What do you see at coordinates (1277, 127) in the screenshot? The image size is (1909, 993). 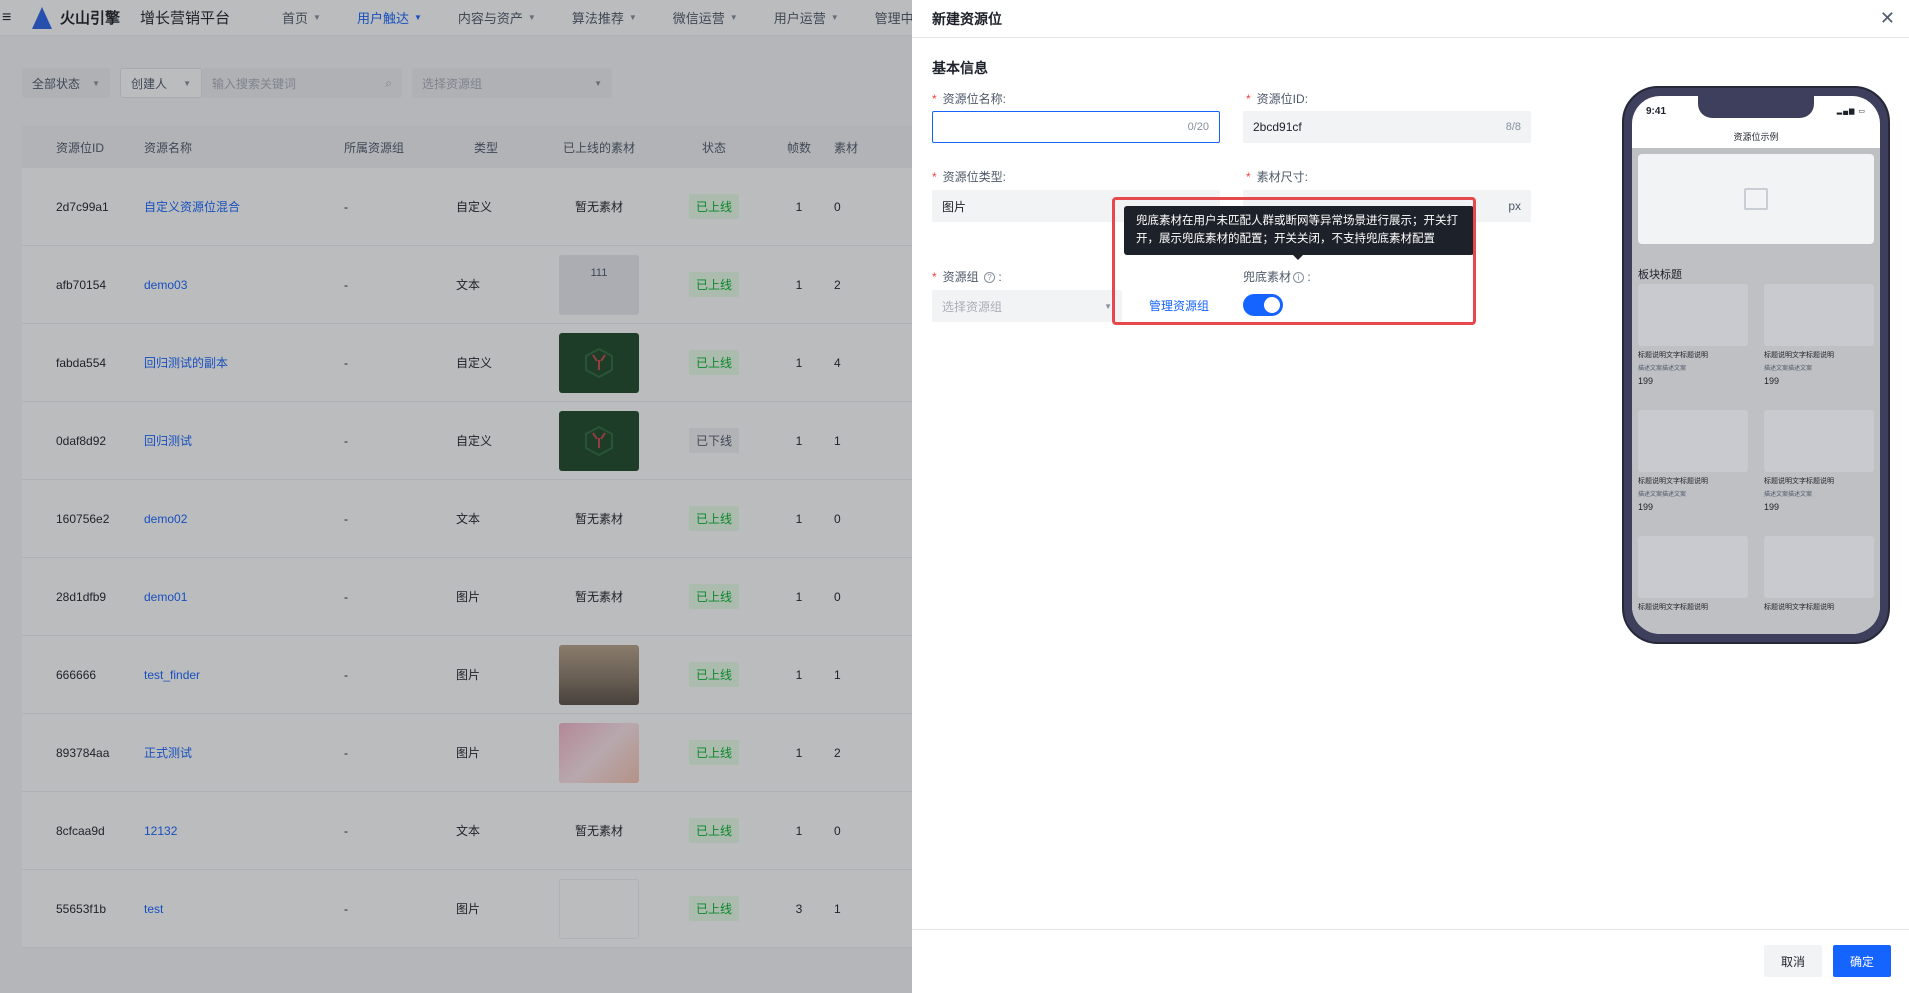 I see `resource-id-value: 2bcd91cf` at bounding box center [1277, 127].